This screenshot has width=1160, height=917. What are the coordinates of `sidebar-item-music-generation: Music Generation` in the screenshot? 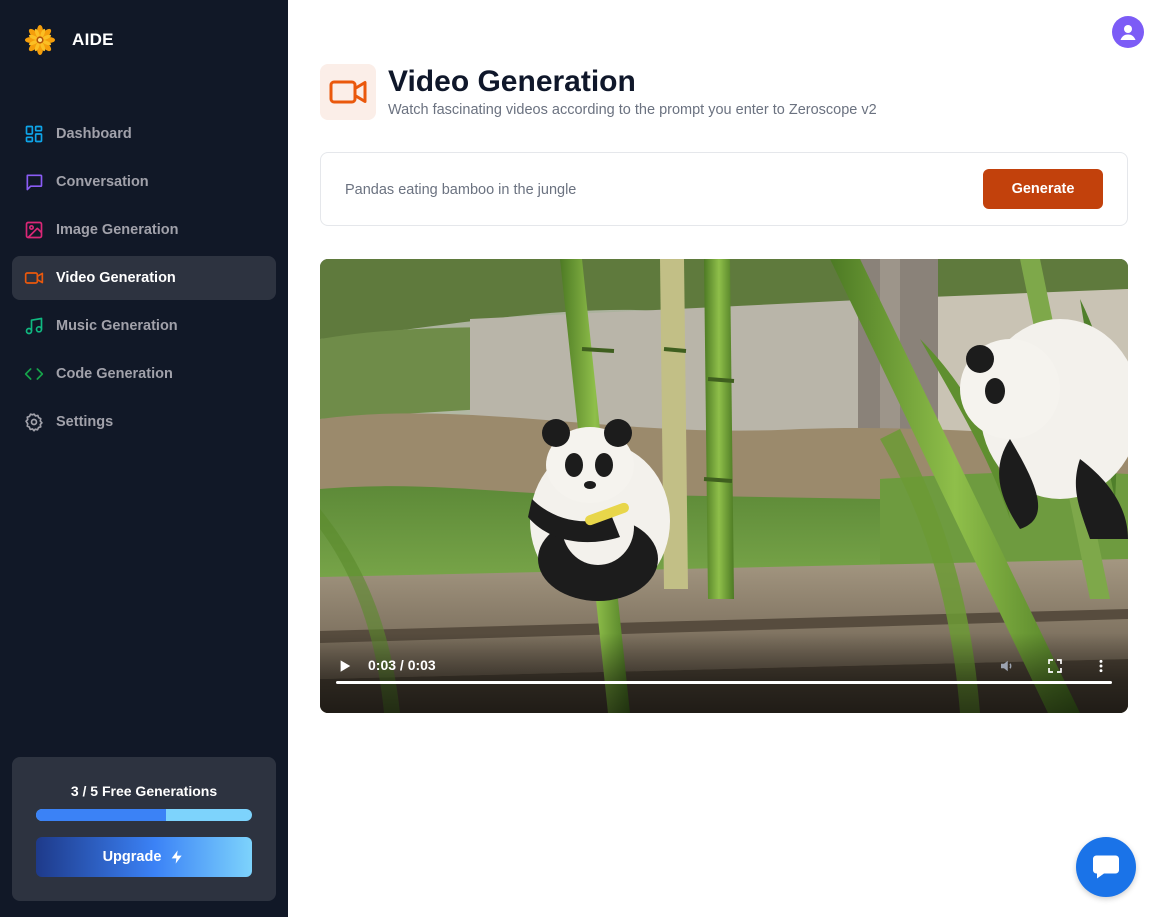 It's located at (144, 326).